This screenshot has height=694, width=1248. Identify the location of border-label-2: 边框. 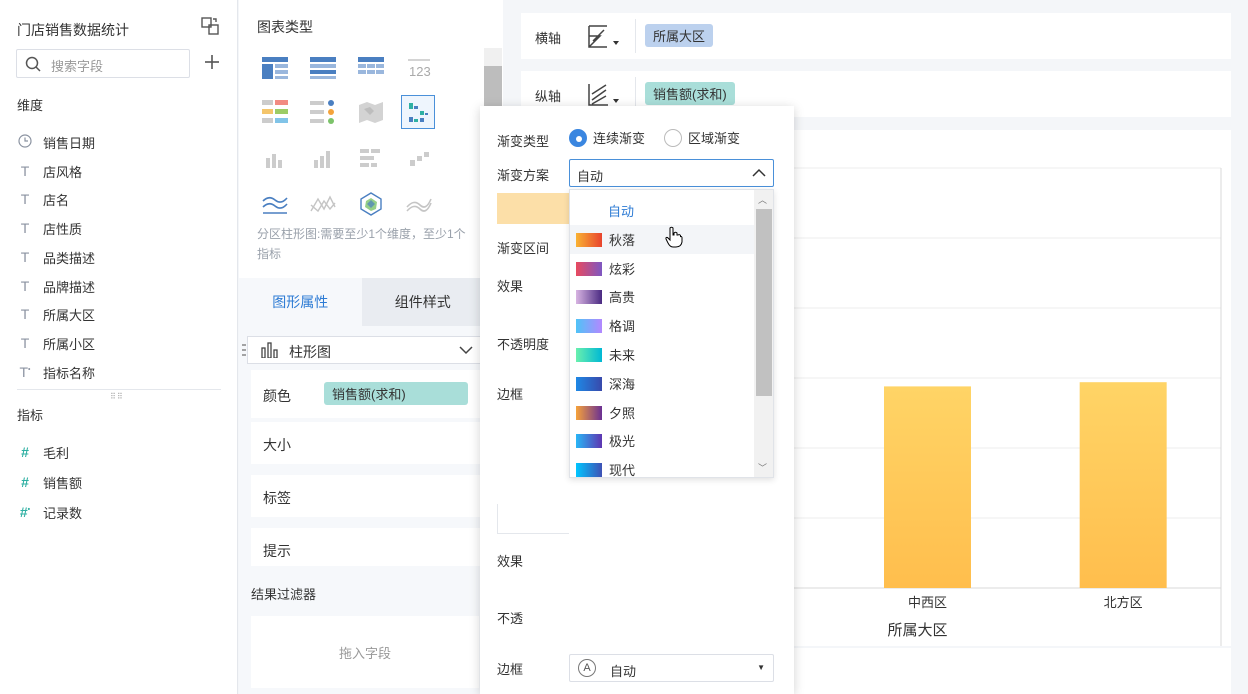
(510, 669).